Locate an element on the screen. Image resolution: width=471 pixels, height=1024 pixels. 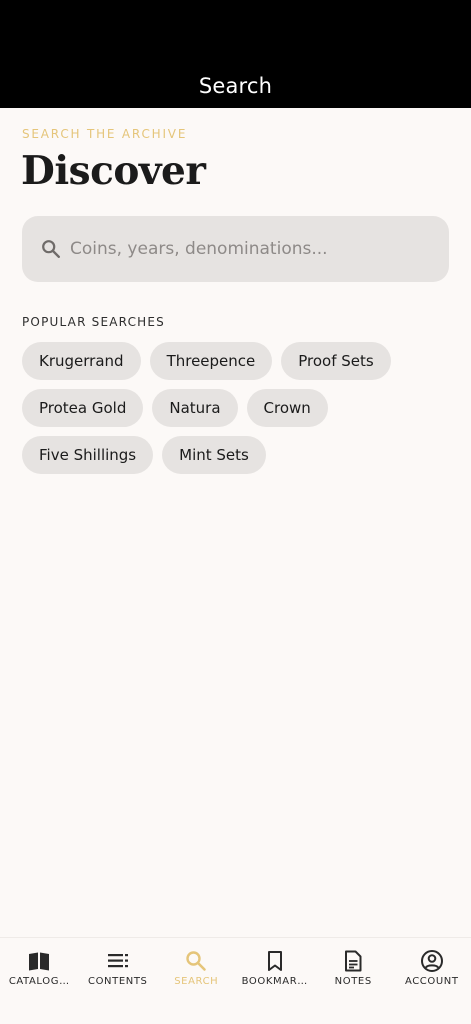
nav-label: NOTES is located at coordinates (353, 981).